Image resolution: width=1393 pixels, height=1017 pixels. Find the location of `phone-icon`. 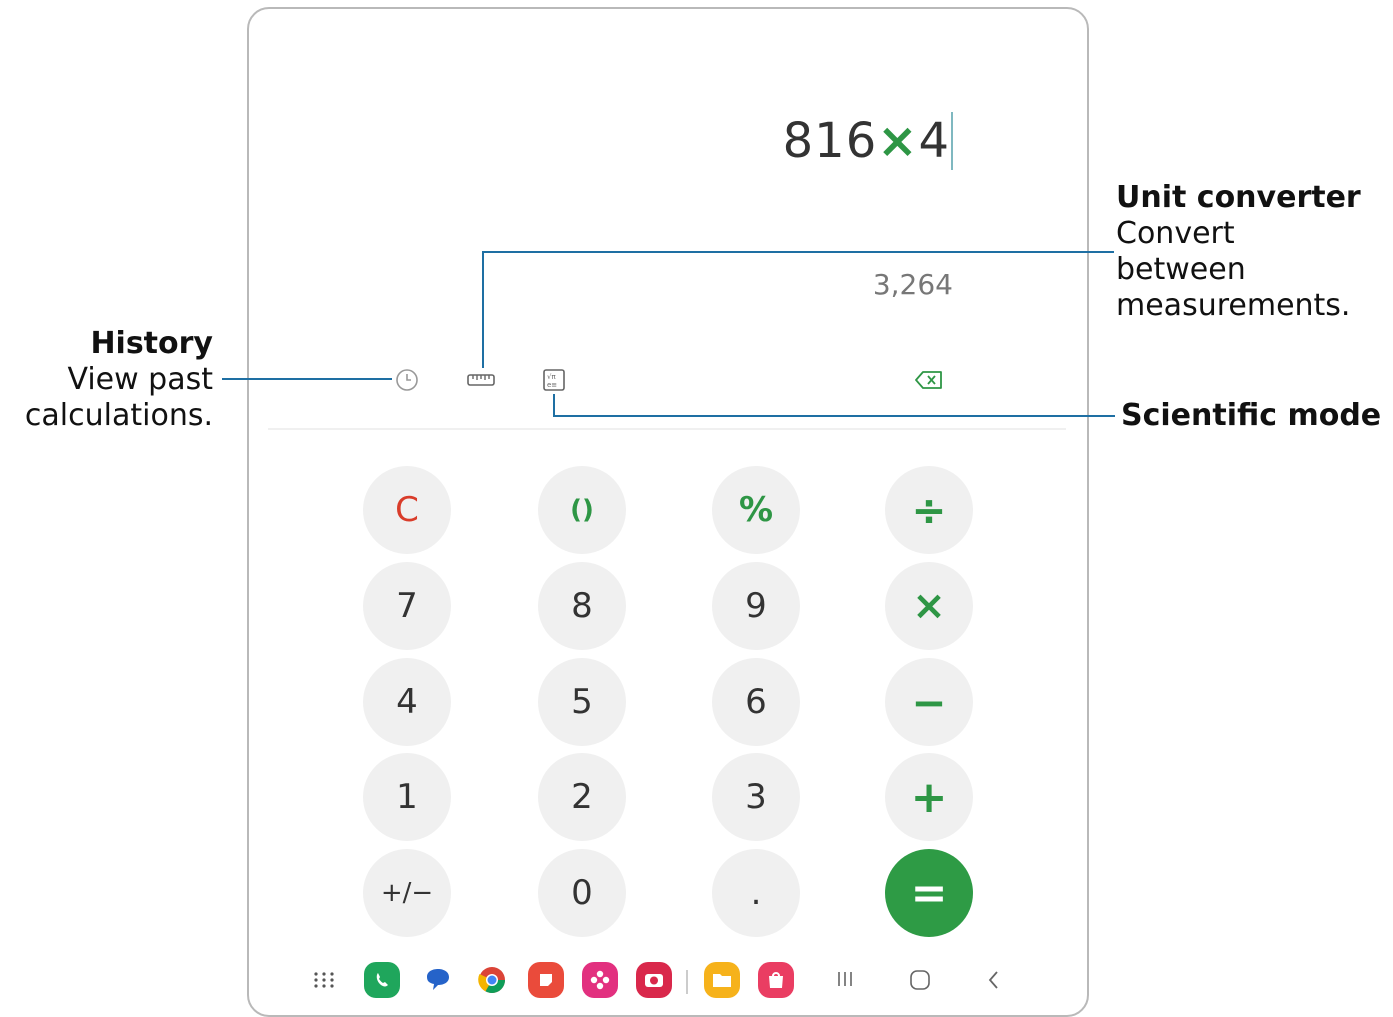

phone-icon is located at coordinates (382, 980).